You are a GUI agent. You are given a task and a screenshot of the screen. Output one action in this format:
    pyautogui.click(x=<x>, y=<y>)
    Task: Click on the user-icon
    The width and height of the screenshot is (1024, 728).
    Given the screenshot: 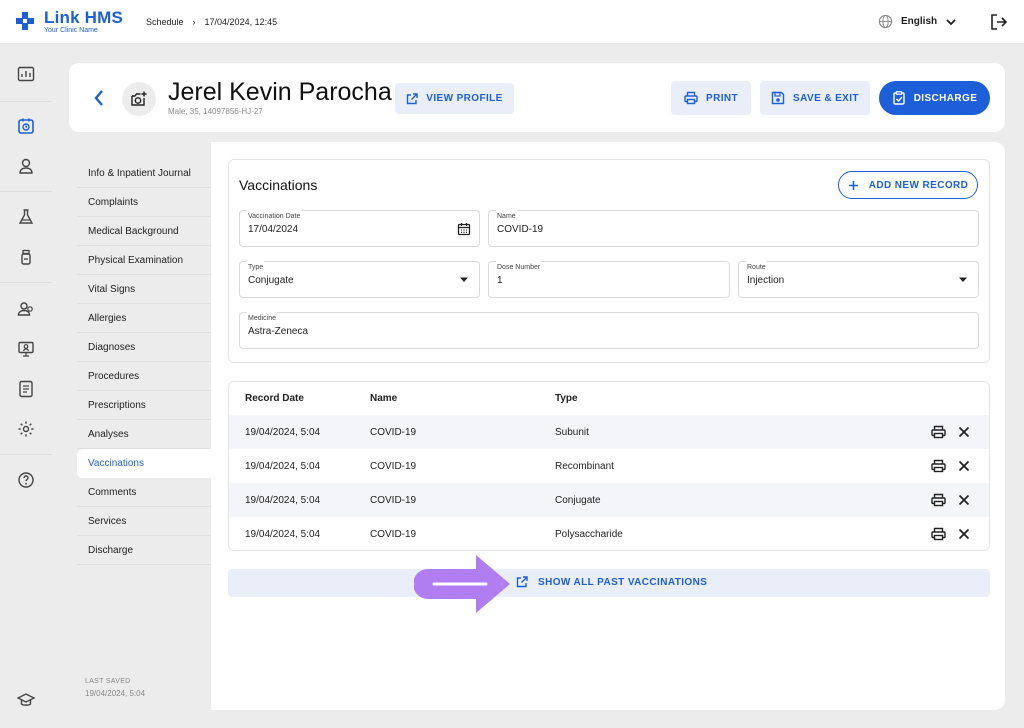 What is the action you would take?
    pyautogui.click(x=26, y=166)
    